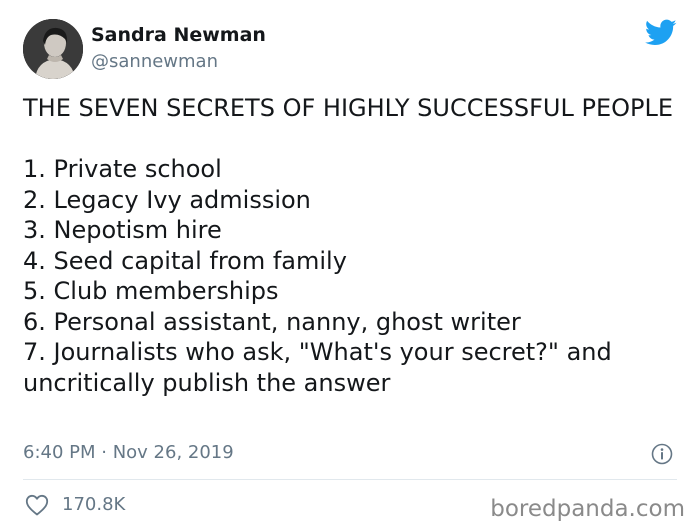 The image size is (700, 532). Describe the element at coordinates (350, 479) in the screenshot. I see `divider` at that location.